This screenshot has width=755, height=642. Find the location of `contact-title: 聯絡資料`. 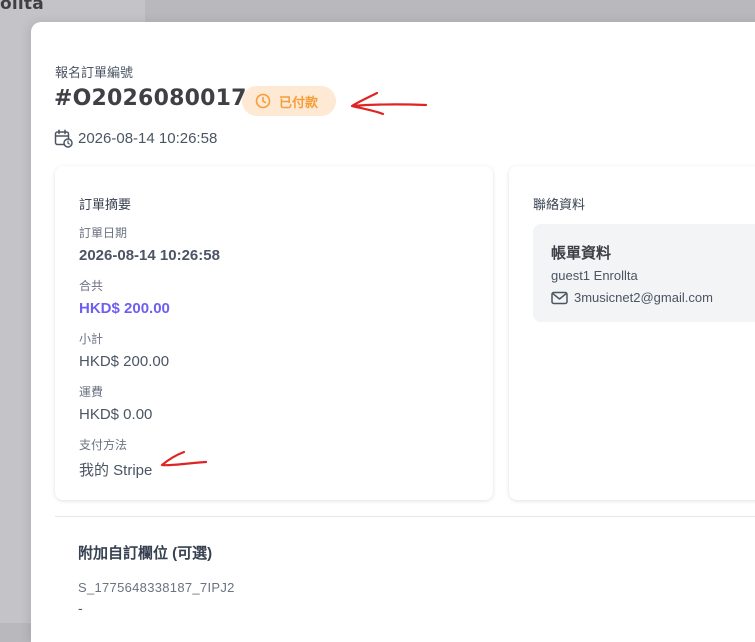

contact-title: 聯絡資料 is located at coordinates (559, 204).